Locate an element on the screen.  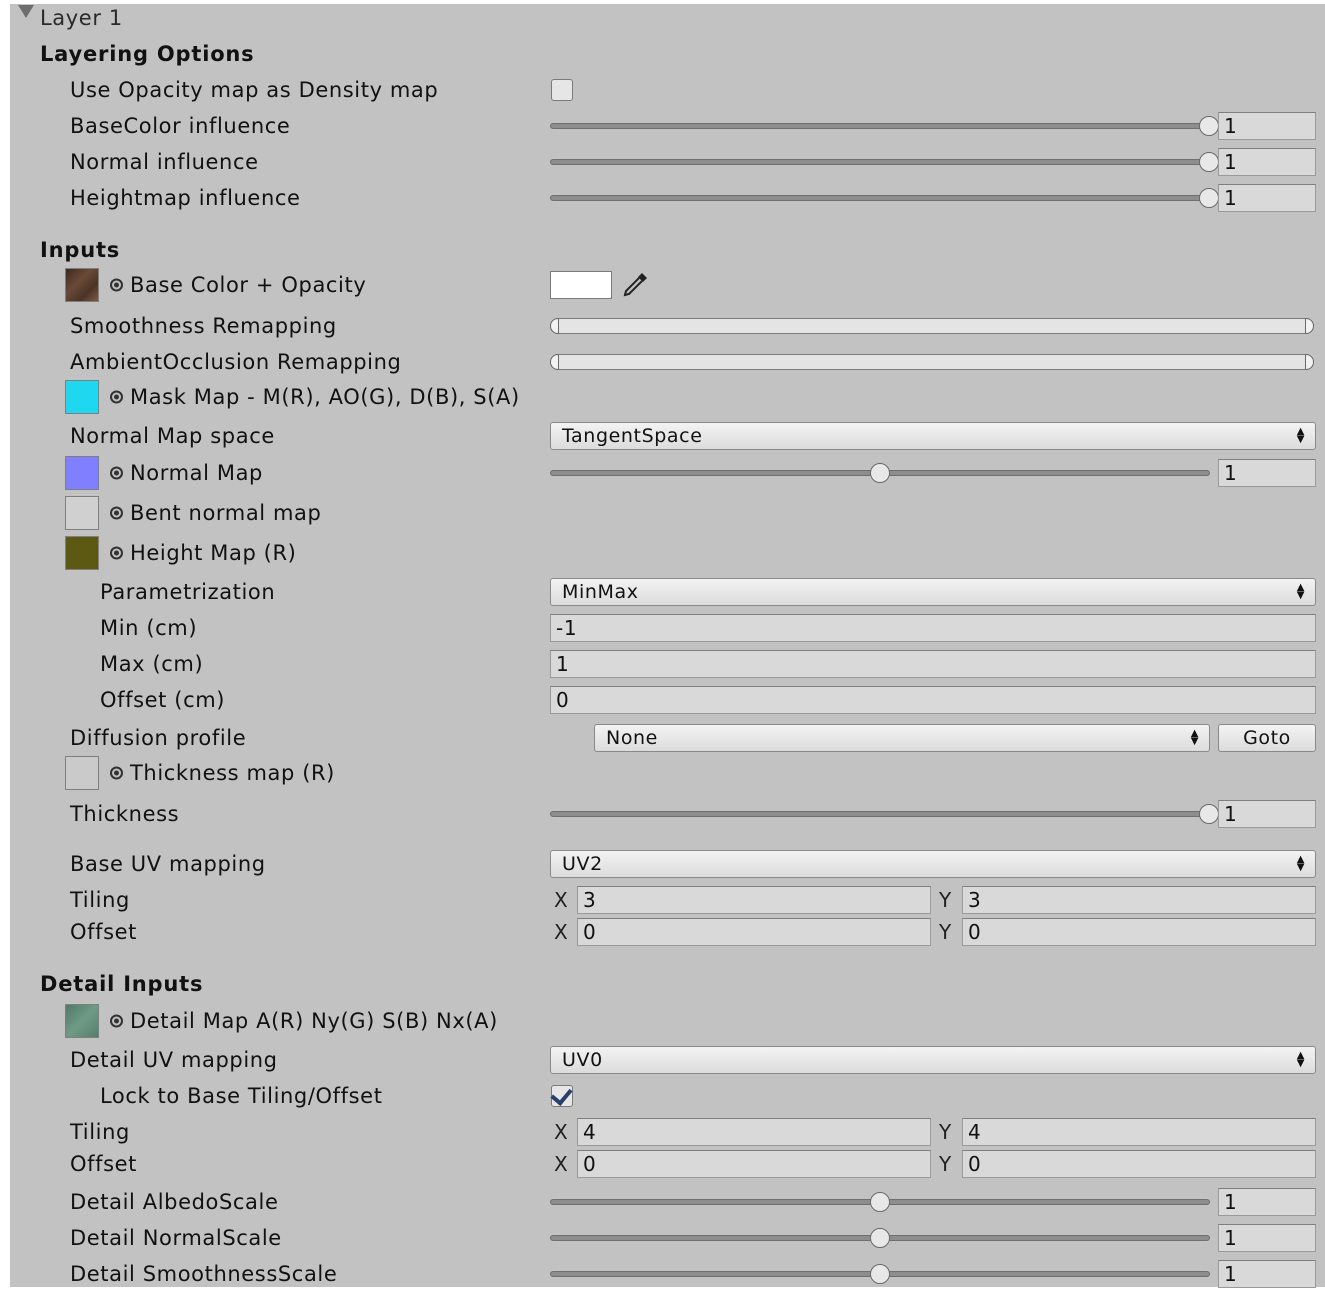
detail-uv-mapping-value: UV0 is located at coordinates (582, 1060).